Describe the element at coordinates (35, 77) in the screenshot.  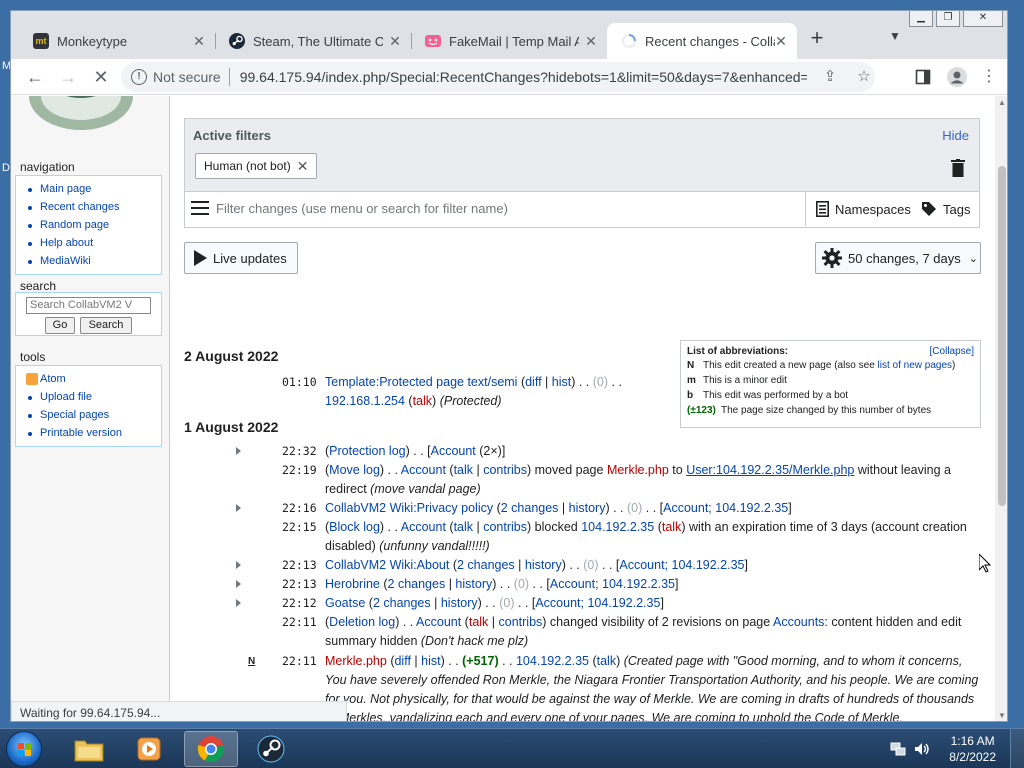
I see `back-arrow-icon: ←` at that location.